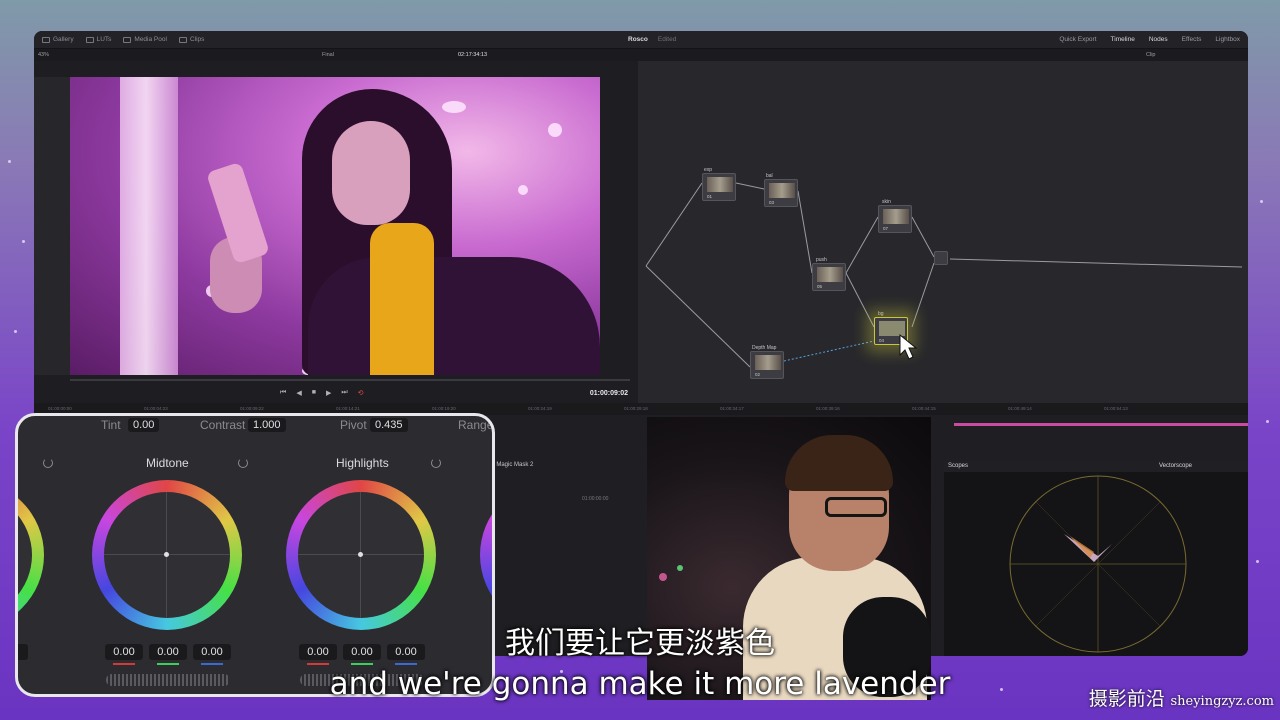 This screenshot has height=720, width=1280. I want to click on zoom-level: 43%, so click(43, 55).